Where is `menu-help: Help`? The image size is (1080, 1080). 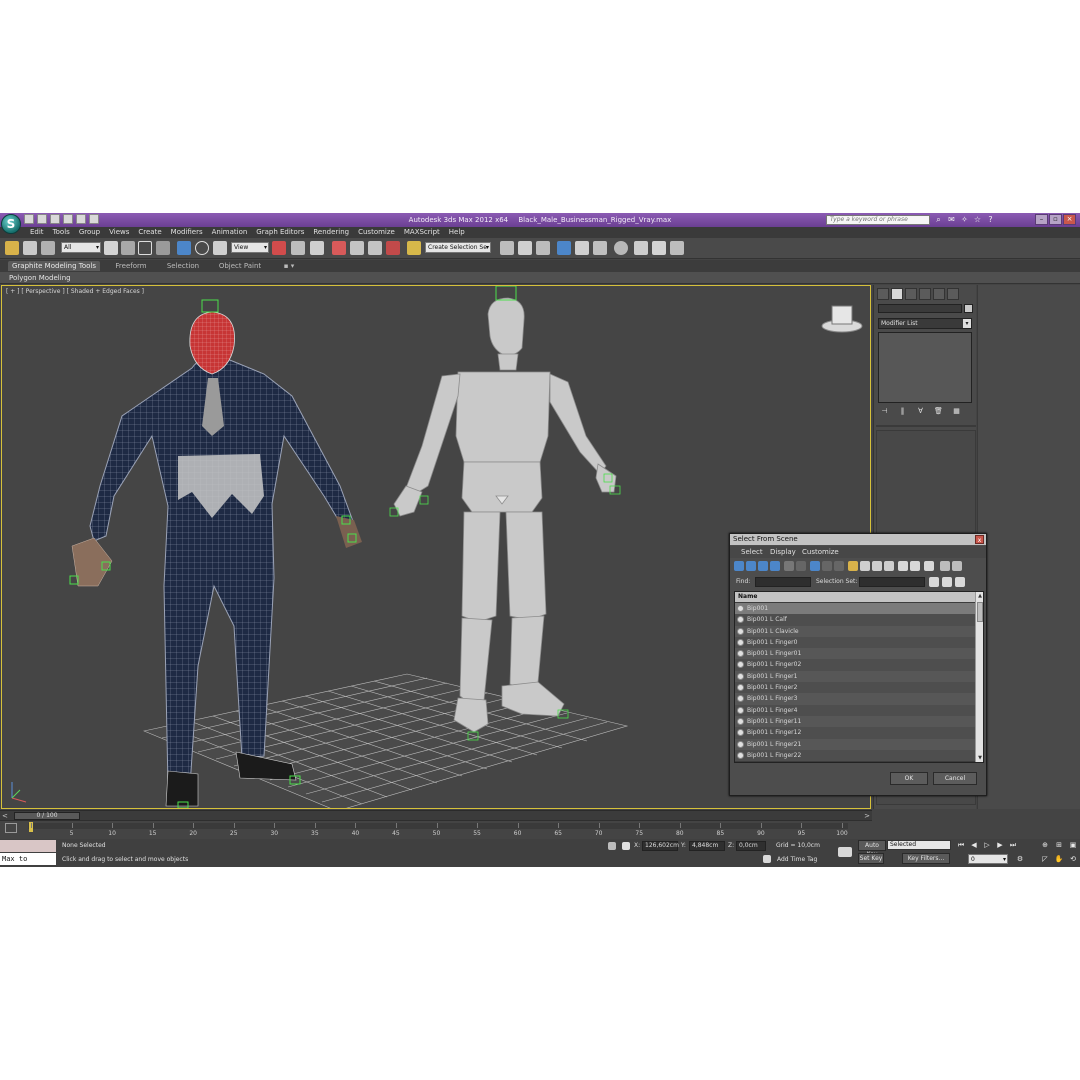 menu-help: Help is located at coordinates (457, 232).